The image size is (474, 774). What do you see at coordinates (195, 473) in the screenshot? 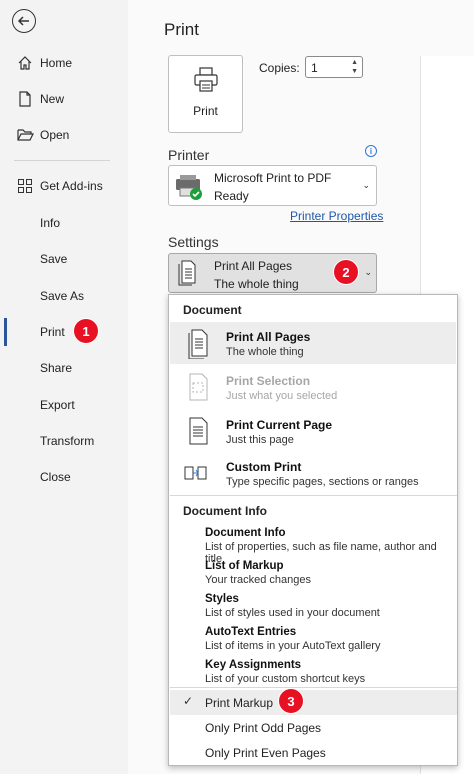
I see `custom-print-icon` at bounding box center [195, 473].